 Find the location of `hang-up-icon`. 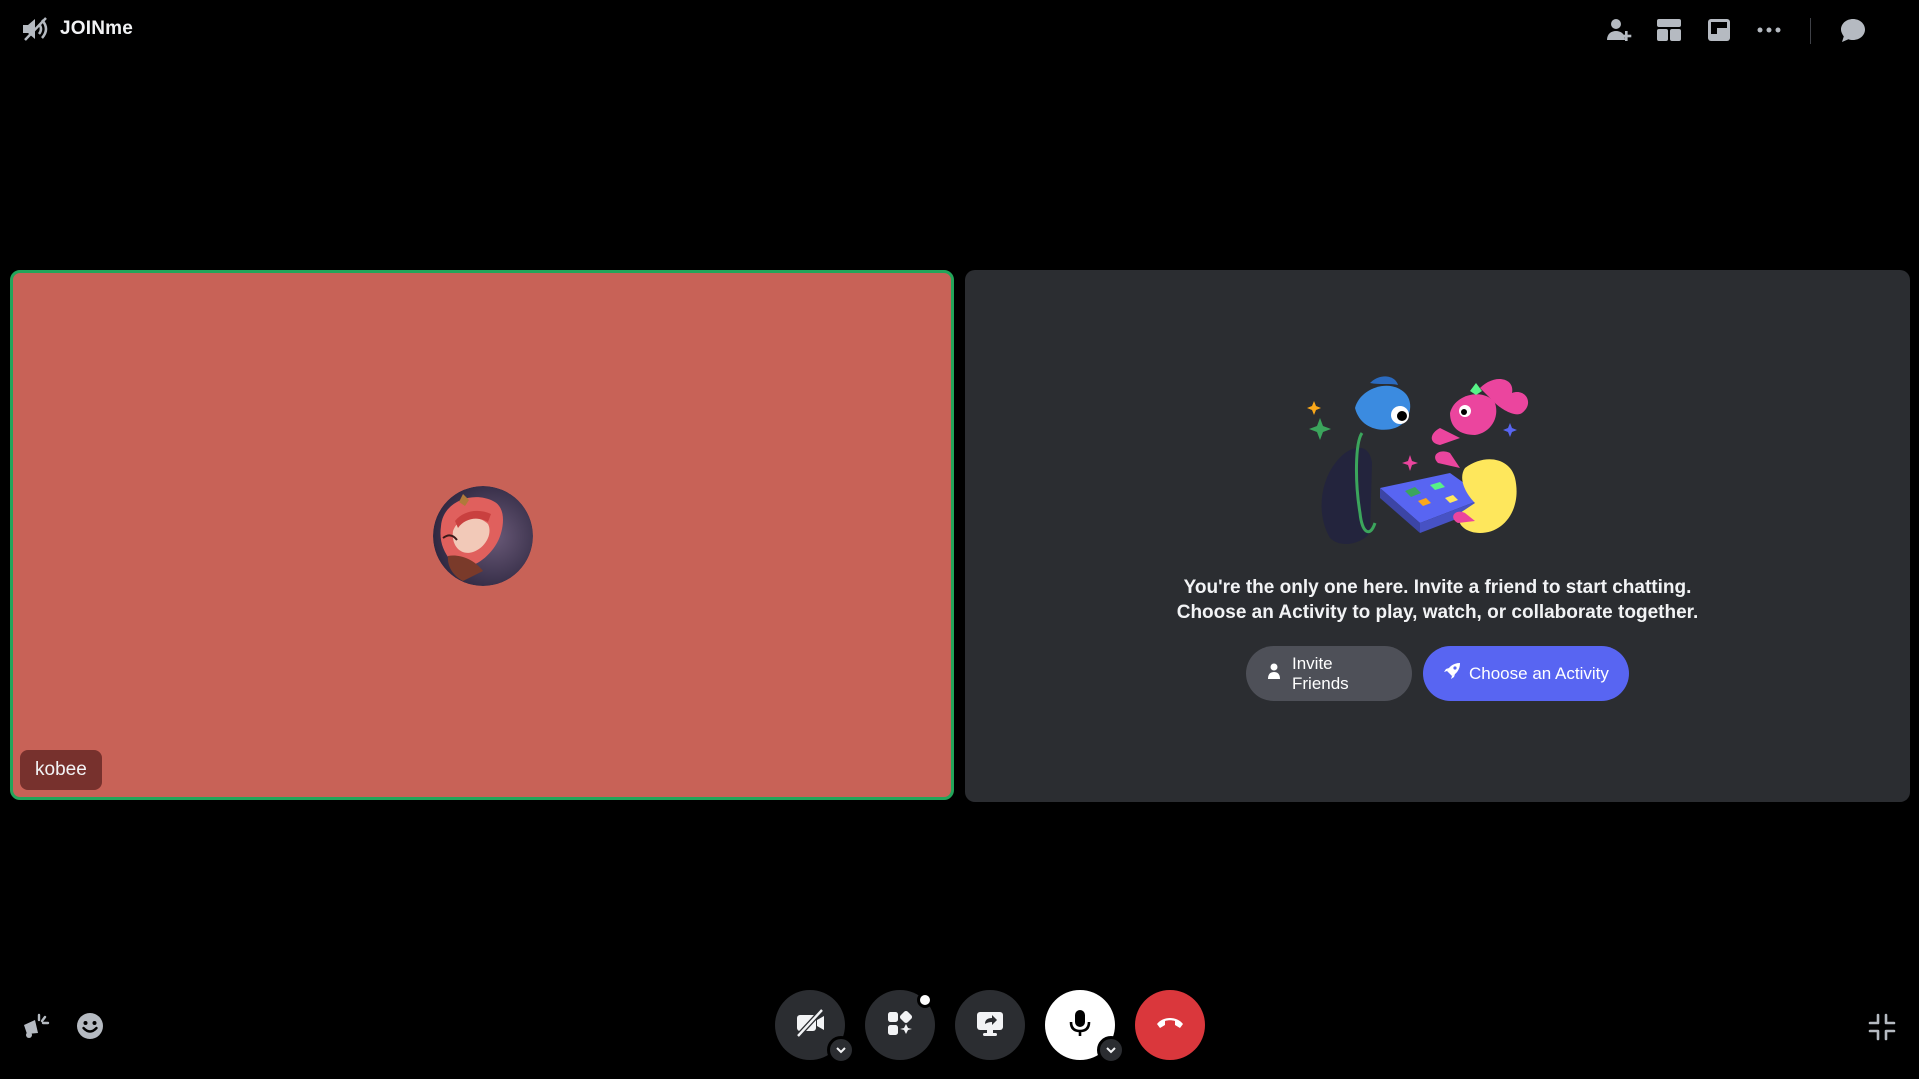

hang-up-icon is located at coordinates (1170, 1025).